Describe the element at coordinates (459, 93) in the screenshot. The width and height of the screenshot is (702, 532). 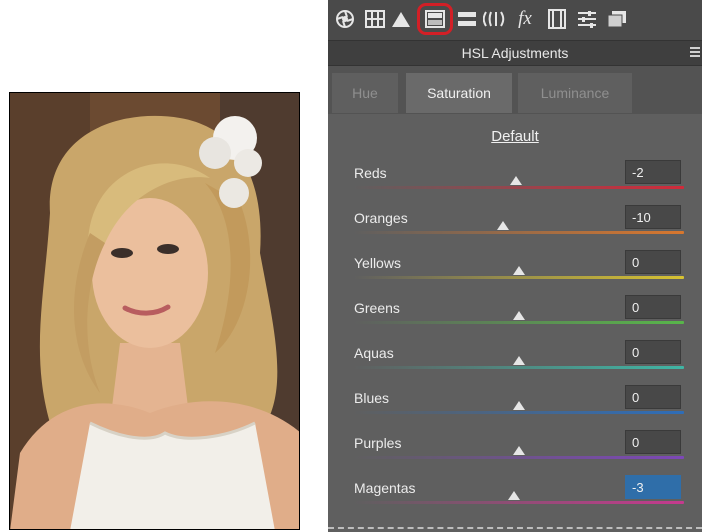
I see `tab-saturation: Saturation` at that location.